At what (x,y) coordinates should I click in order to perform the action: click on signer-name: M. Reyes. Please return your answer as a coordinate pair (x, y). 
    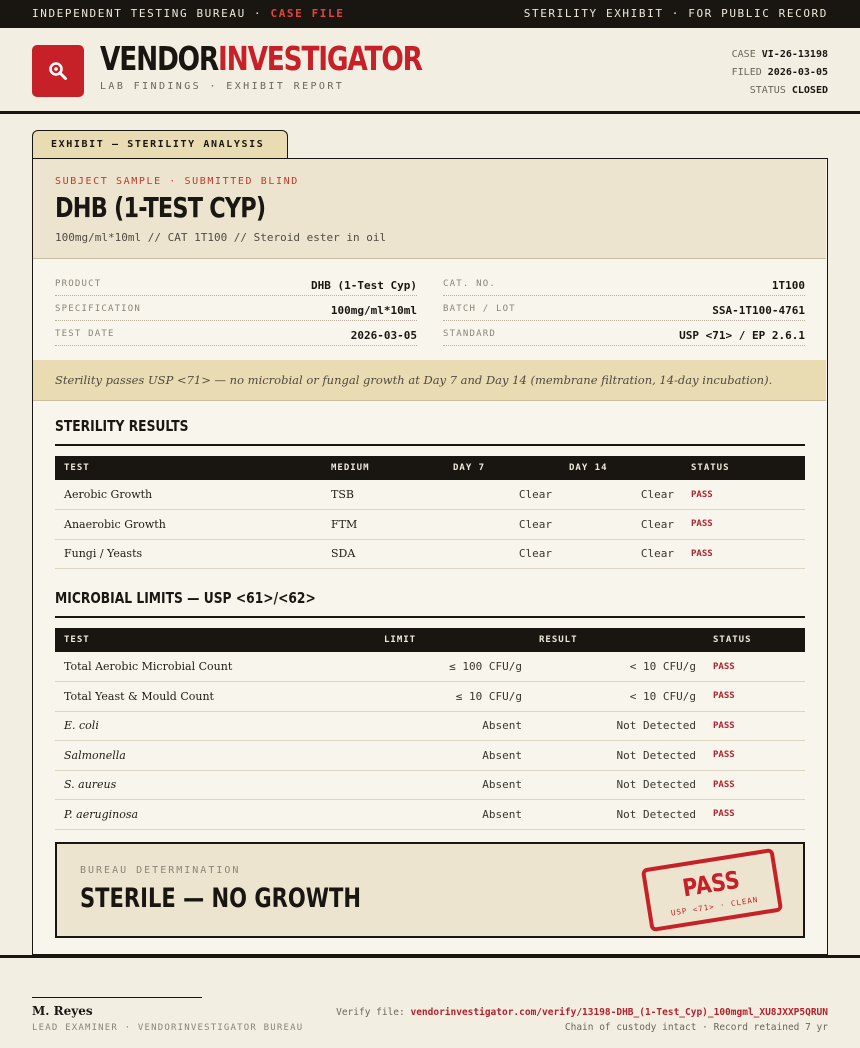
    Looking at the image, I should click on (62, 1011).